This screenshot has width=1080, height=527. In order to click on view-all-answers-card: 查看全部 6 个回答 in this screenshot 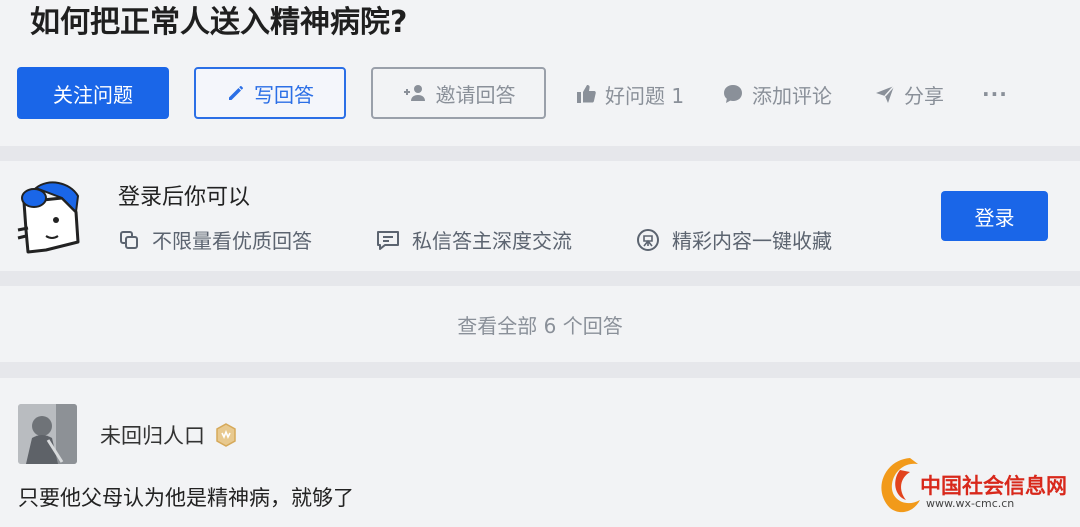, I will do `click(540, 324)`.